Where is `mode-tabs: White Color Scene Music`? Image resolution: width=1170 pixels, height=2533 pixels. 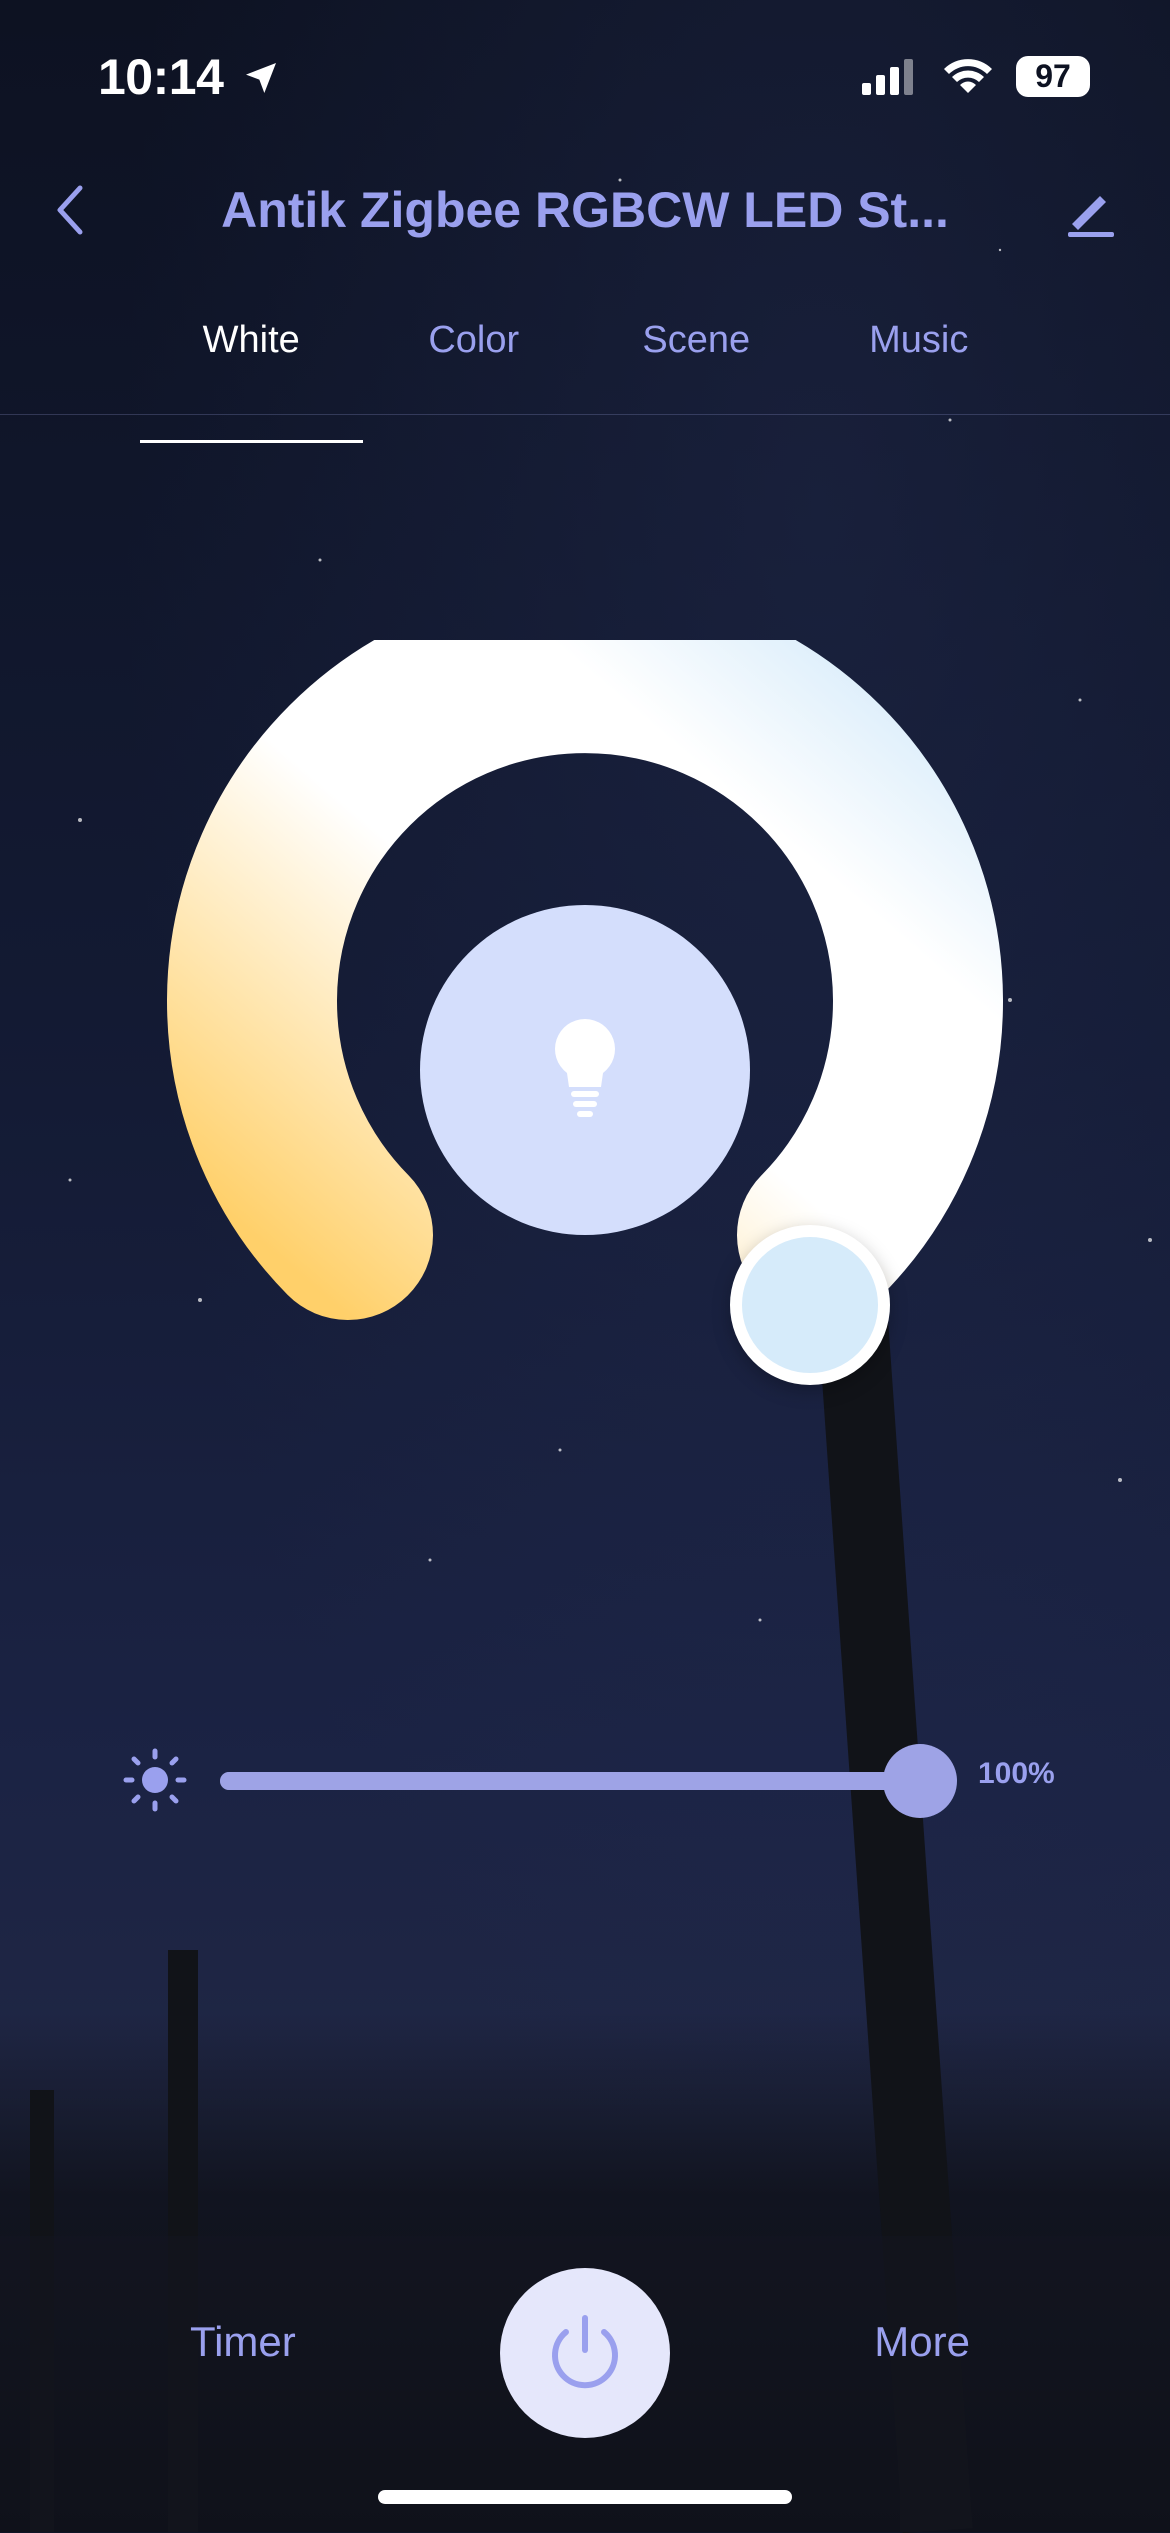
mode-tabs: White Color Scene Music is located at coordinates (585, 371).